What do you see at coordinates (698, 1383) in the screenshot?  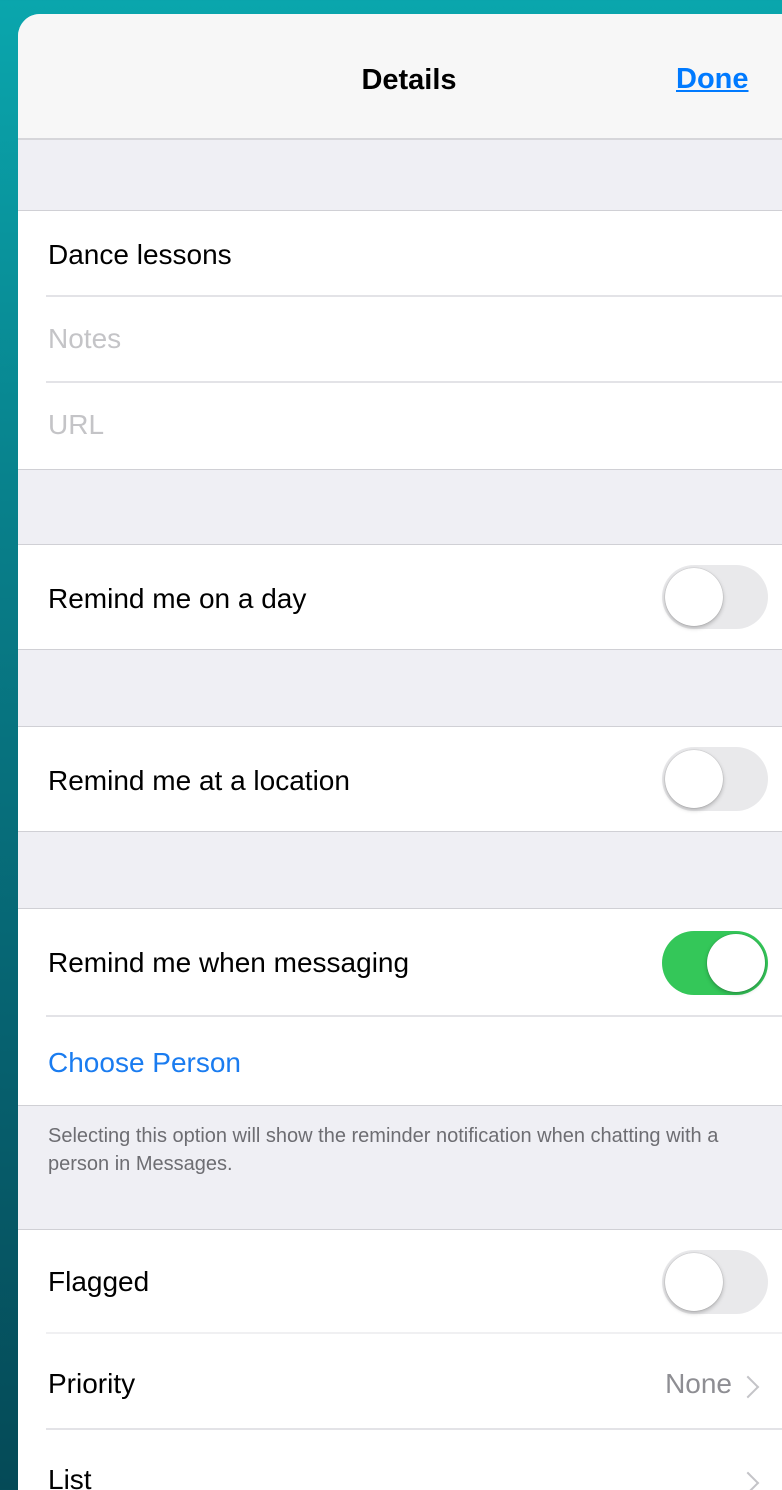 I see `priority-value: None` at bounding box center [698, 1383].